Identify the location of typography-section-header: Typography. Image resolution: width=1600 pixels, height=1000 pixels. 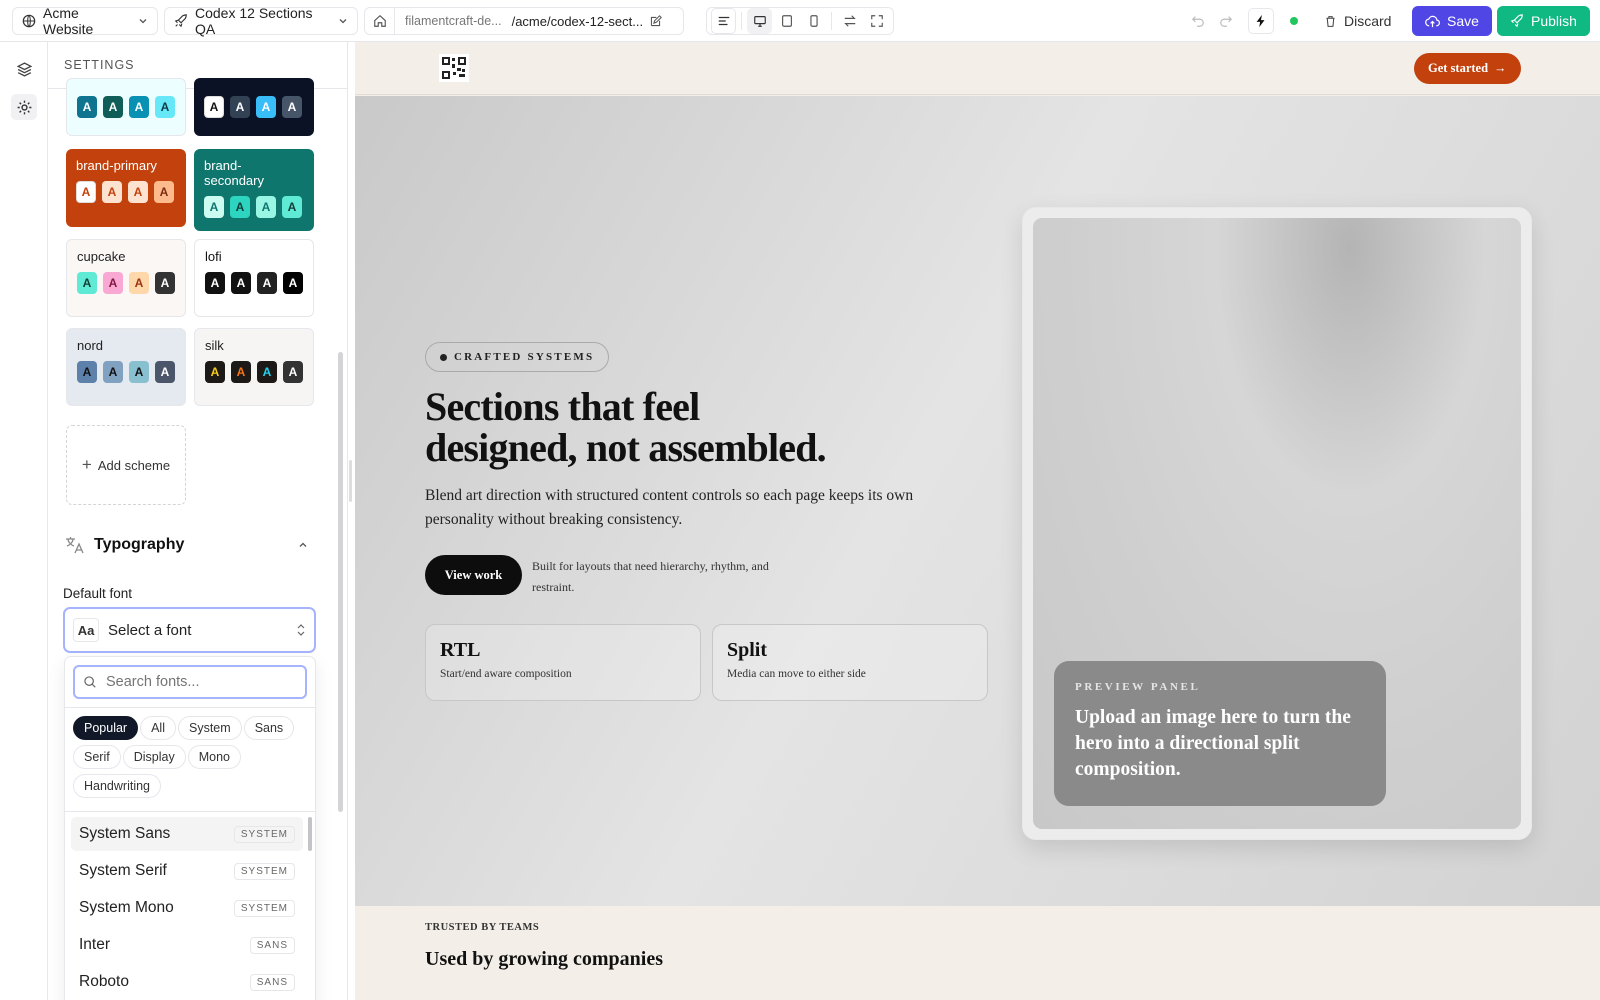
(186, 545).